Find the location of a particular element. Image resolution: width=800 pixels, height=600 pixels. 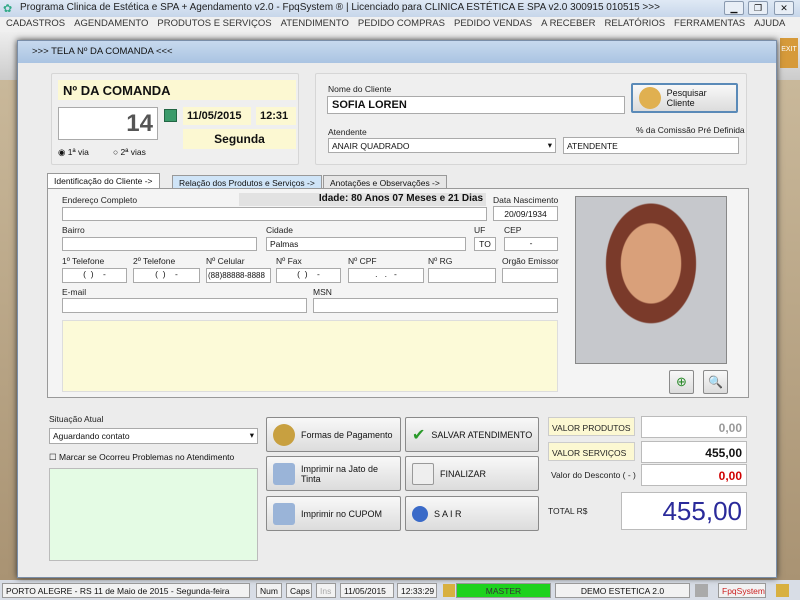

plus-icon: ⊕ is located at coordinates (681, 381).